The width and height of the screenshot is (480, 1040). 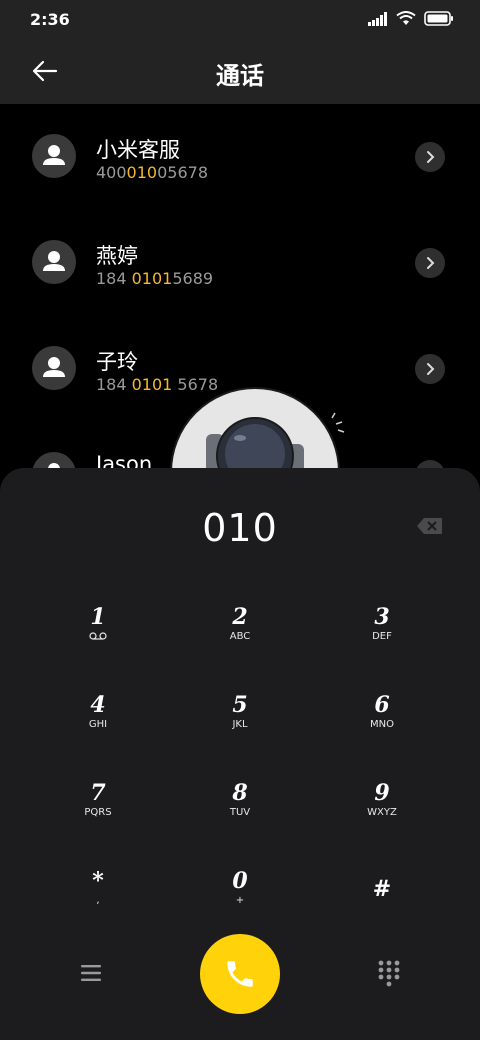 What do you see at coordinates (382, 636) in the screenshot?
I see `key-letters: DEF` at bounding box center [382, 636].